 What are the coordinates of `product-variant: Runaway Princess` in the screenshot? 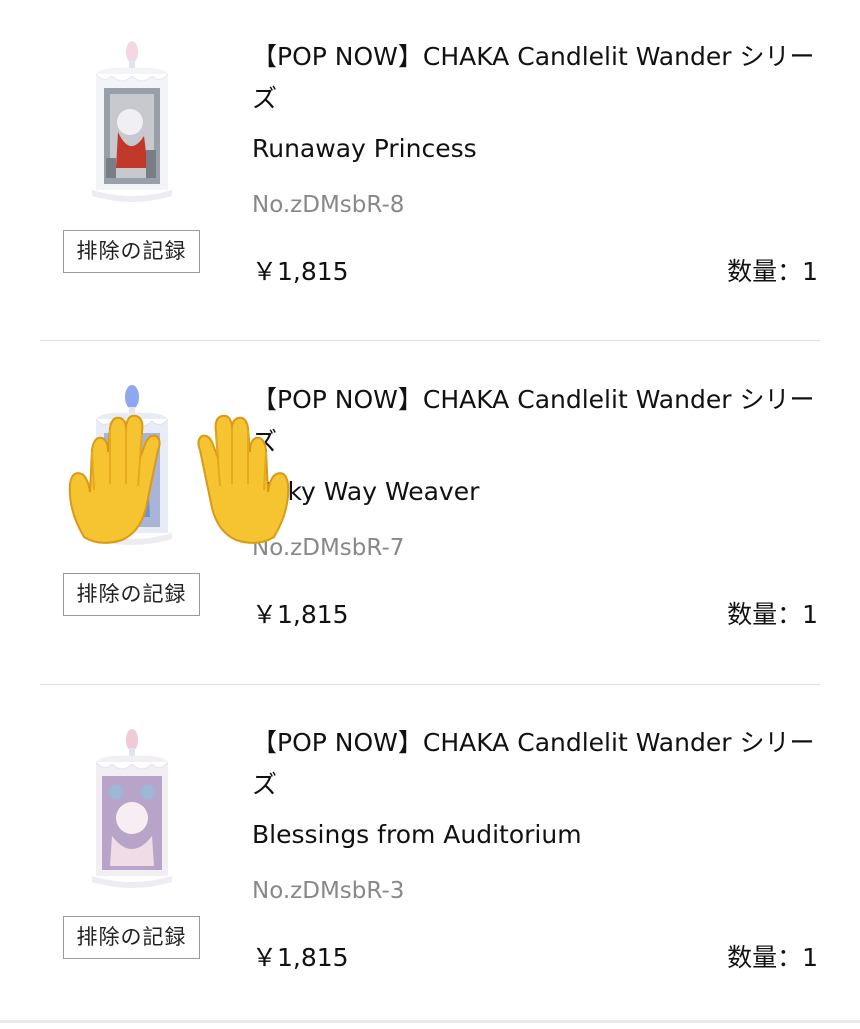 It's located at (364, 148).